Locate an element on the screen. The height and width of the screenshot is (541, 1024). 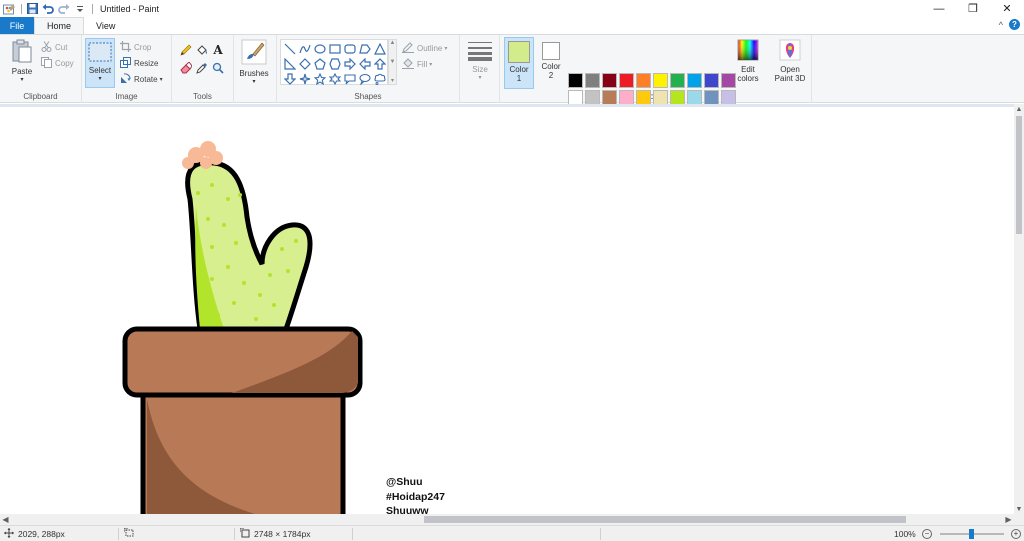
copy-label: Copy is located at coordinates (64, 63).